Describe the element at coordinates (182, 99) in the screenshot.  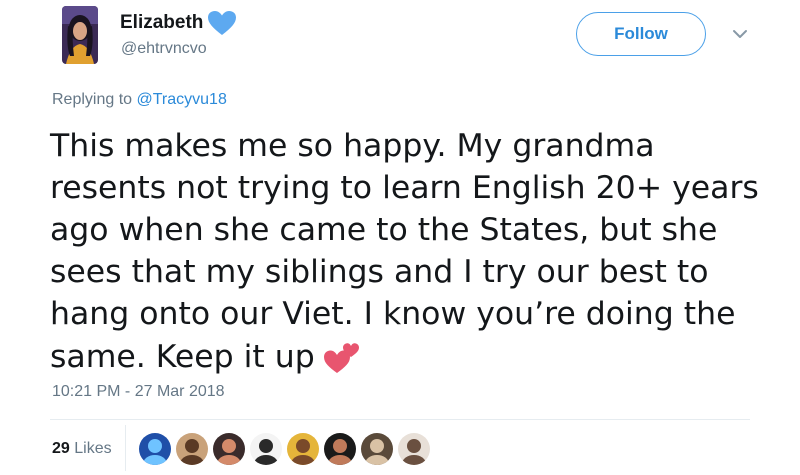
I see `replying-to-mention: @Tracyvu18` at that location.